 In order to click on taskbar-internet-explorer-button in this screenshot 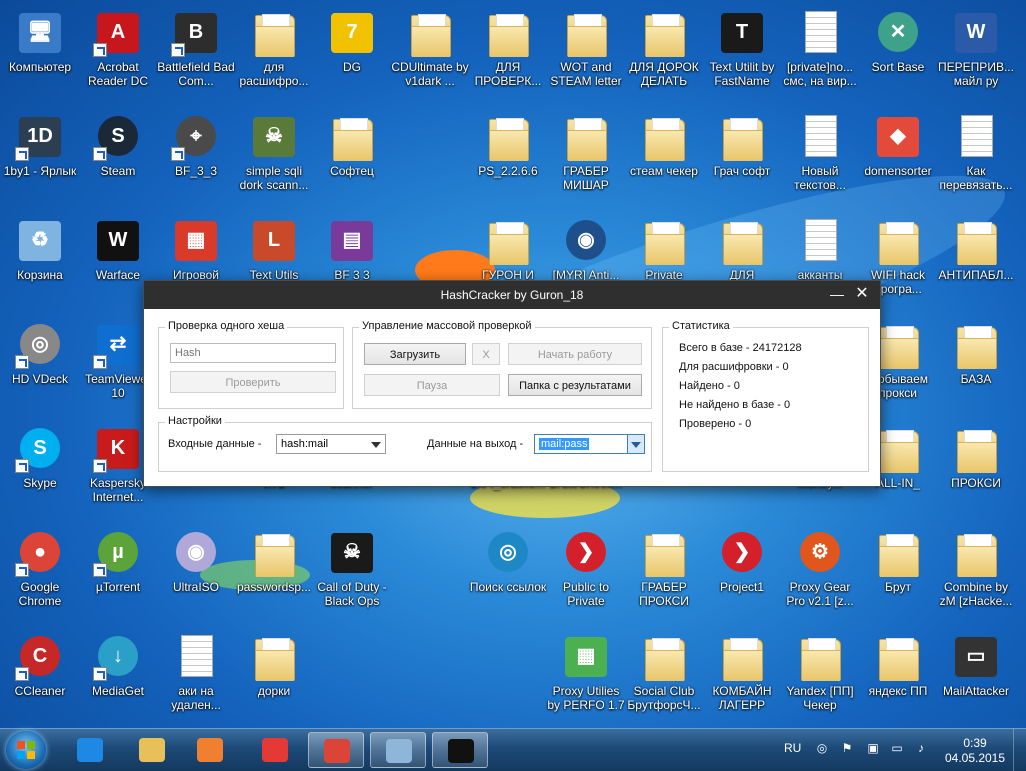, I will do `click(90, 750)`.